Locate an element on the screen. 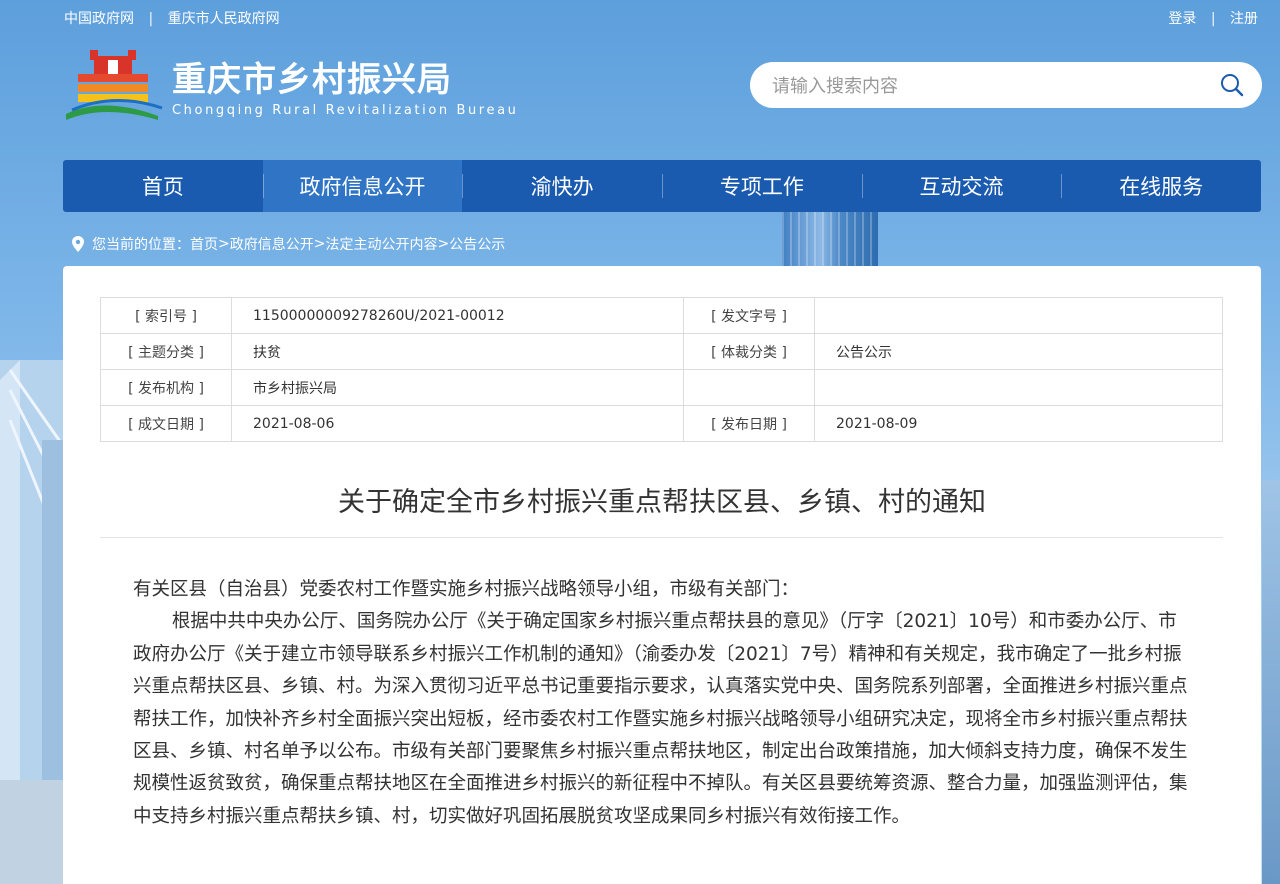 Image resolution: width=1280 pixels, height=884 pixels. meta-value-topic: 扶贫 is located at coordinates (457, 351).